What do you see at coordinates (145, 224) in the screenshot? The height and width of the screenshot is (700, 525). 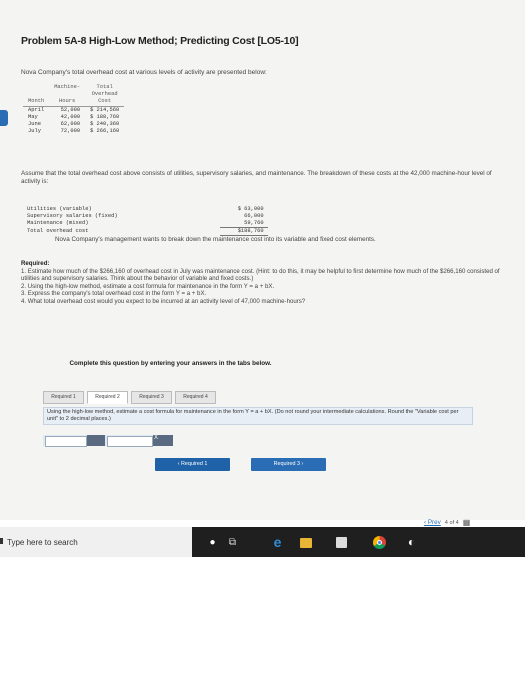 I see `table-row: Maintenance (mixed) 59,760` at bounding box center [145, 224].